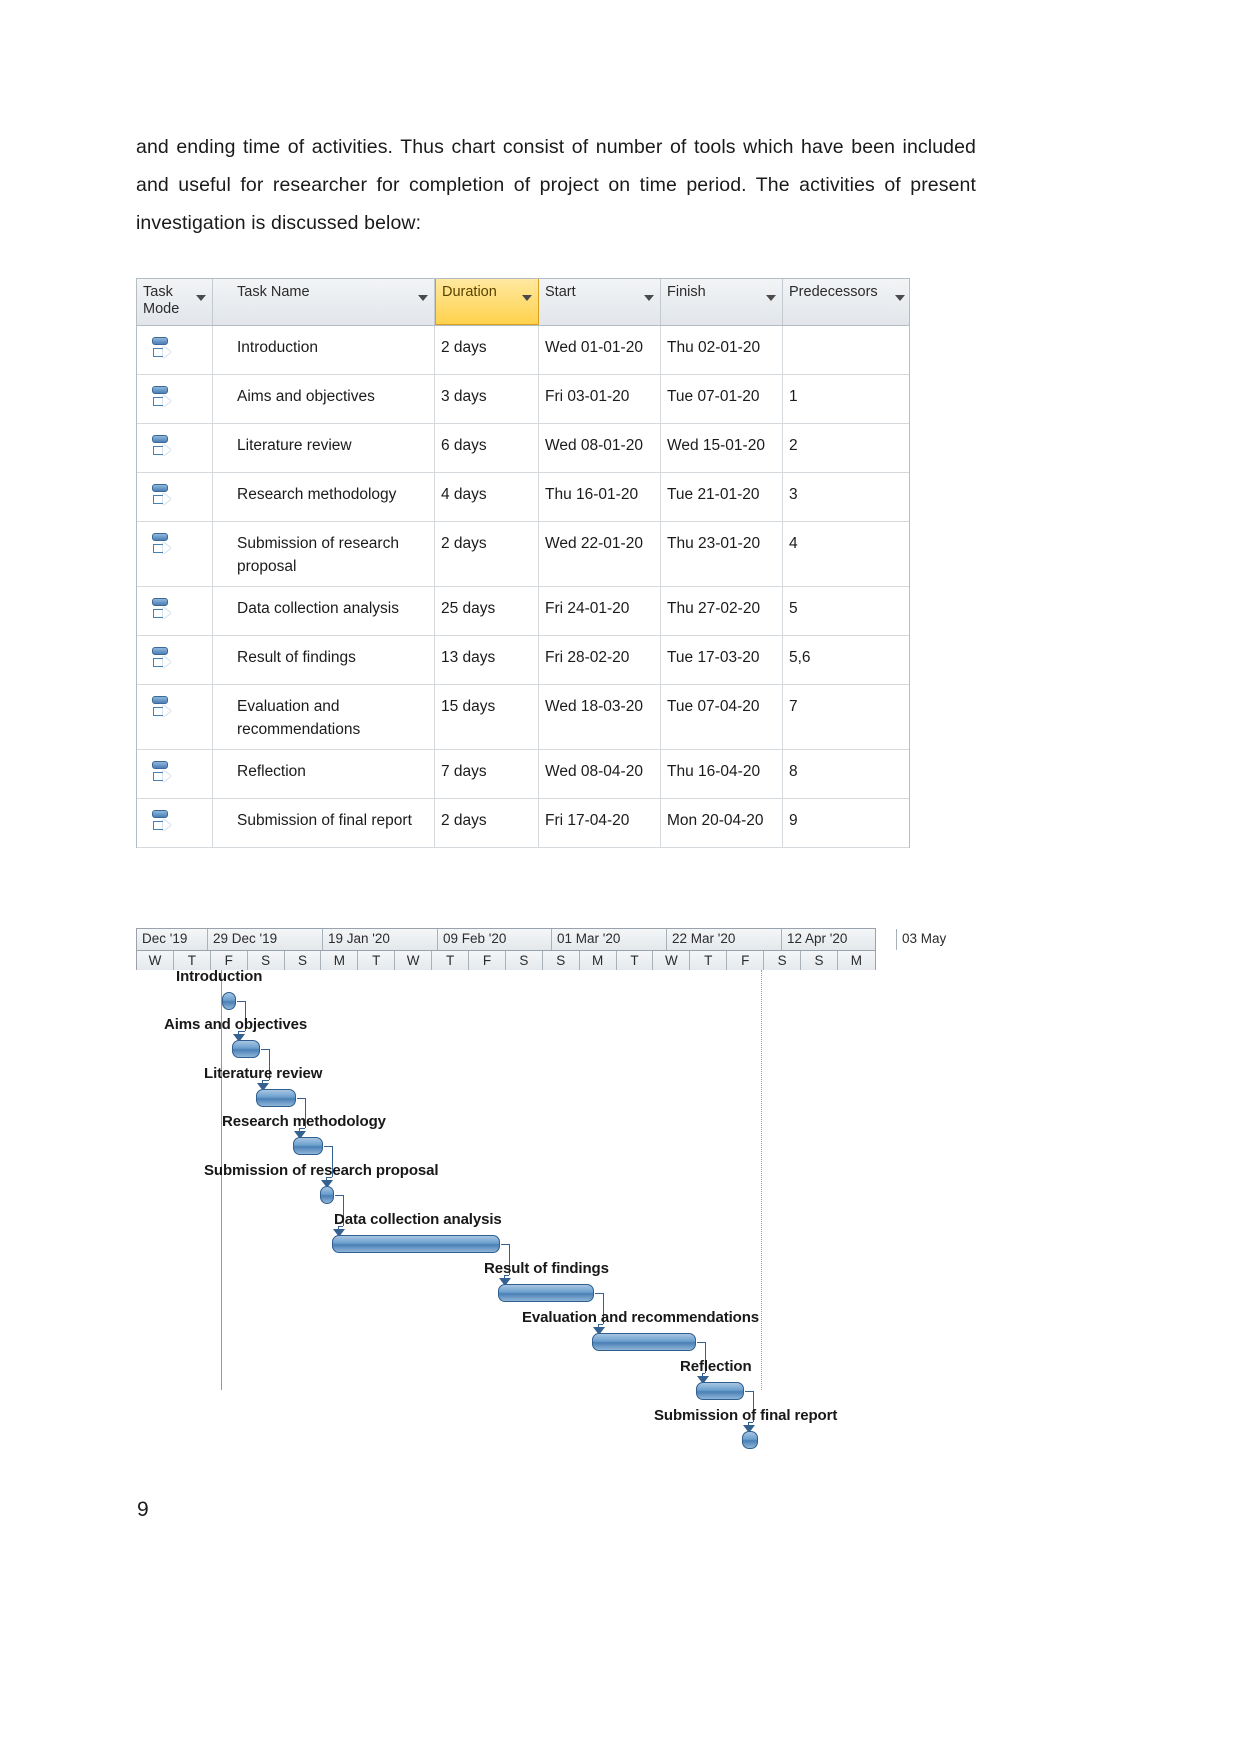  What do you see at coordinates (847, 660) in the screenshot?
I see `cell-predecessors: 5,6` at bounding box center [847, 660].